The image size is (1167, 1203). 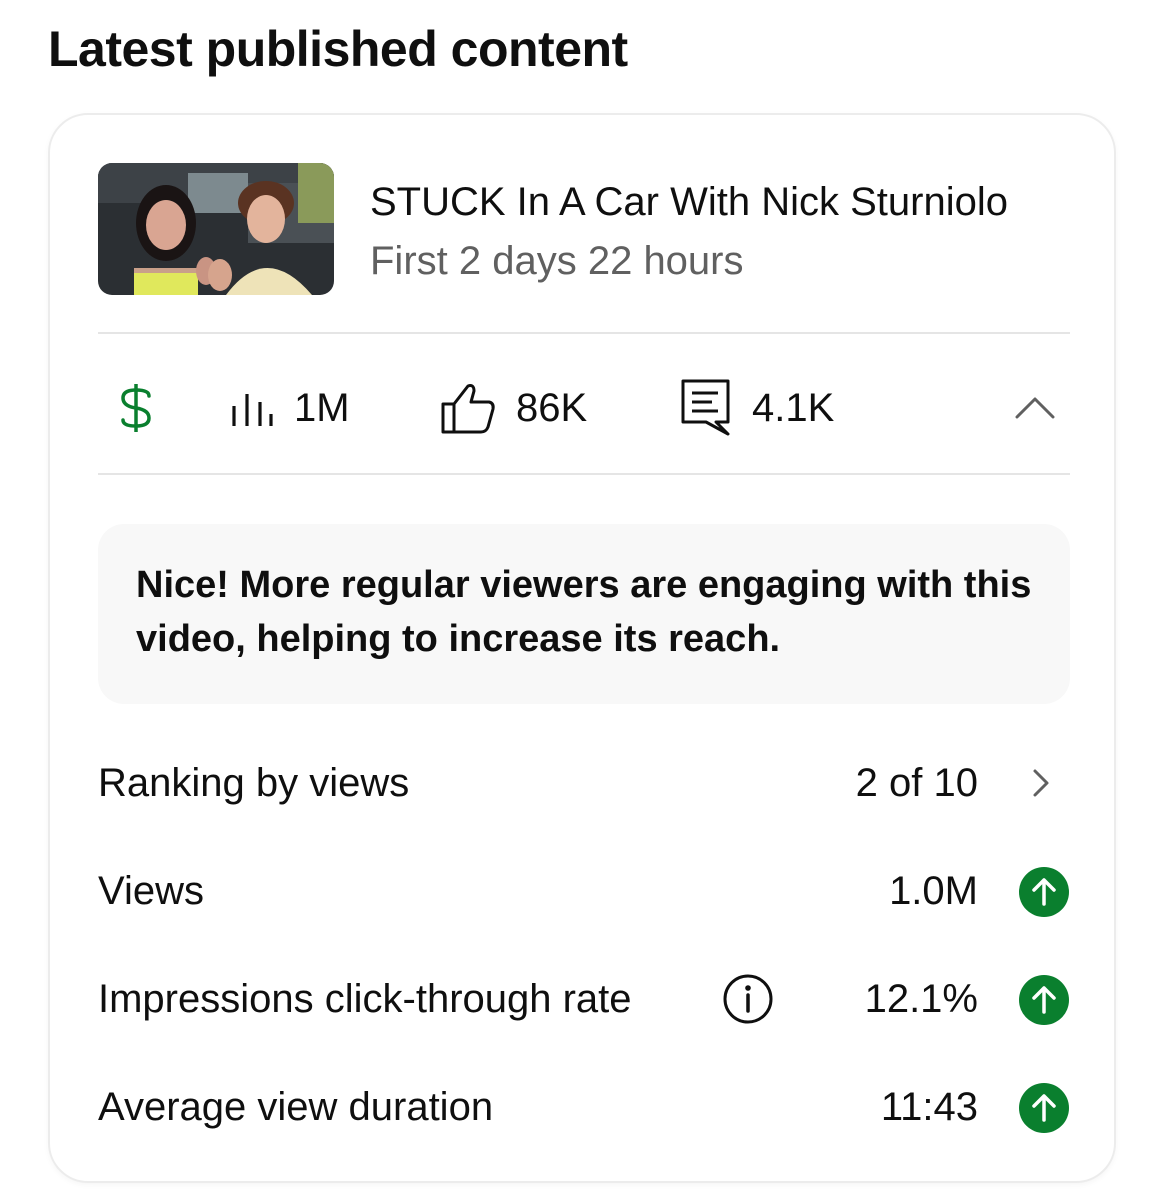 What do you see at coordinates (916, 783) in the screenshot?
I see `metric-value: 2 of 10` at bounding box center [916, 783].